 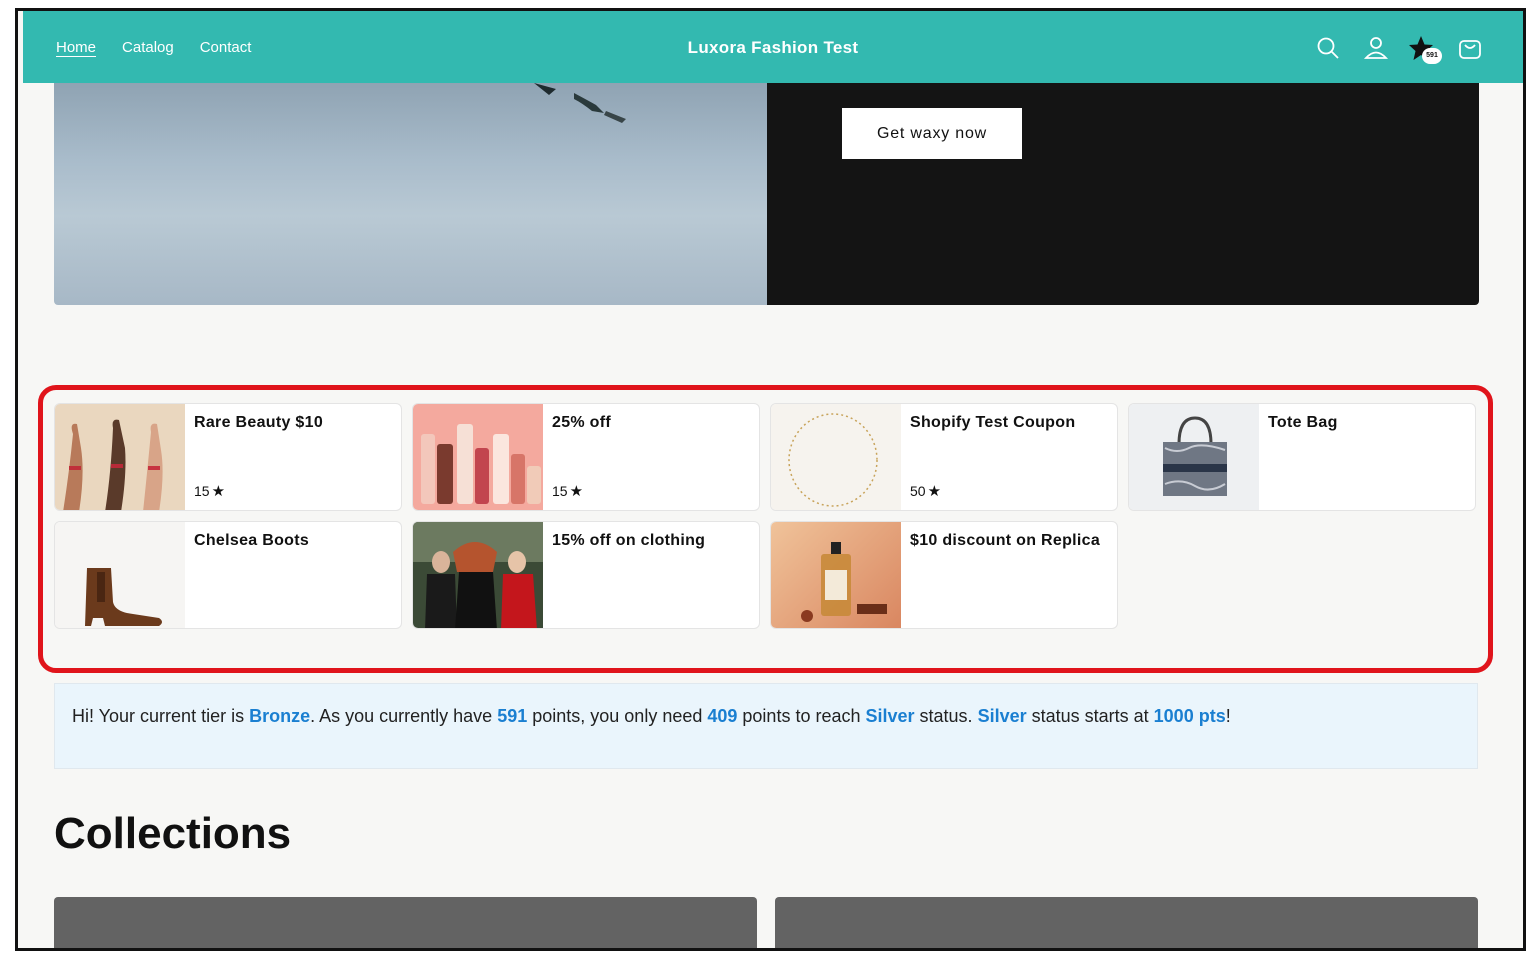 What do you see at coordinates (228, 457) in the screenshot?
I see `reward-card: Rare Beauty $10 15 ★` at bounding box center [228, 457].